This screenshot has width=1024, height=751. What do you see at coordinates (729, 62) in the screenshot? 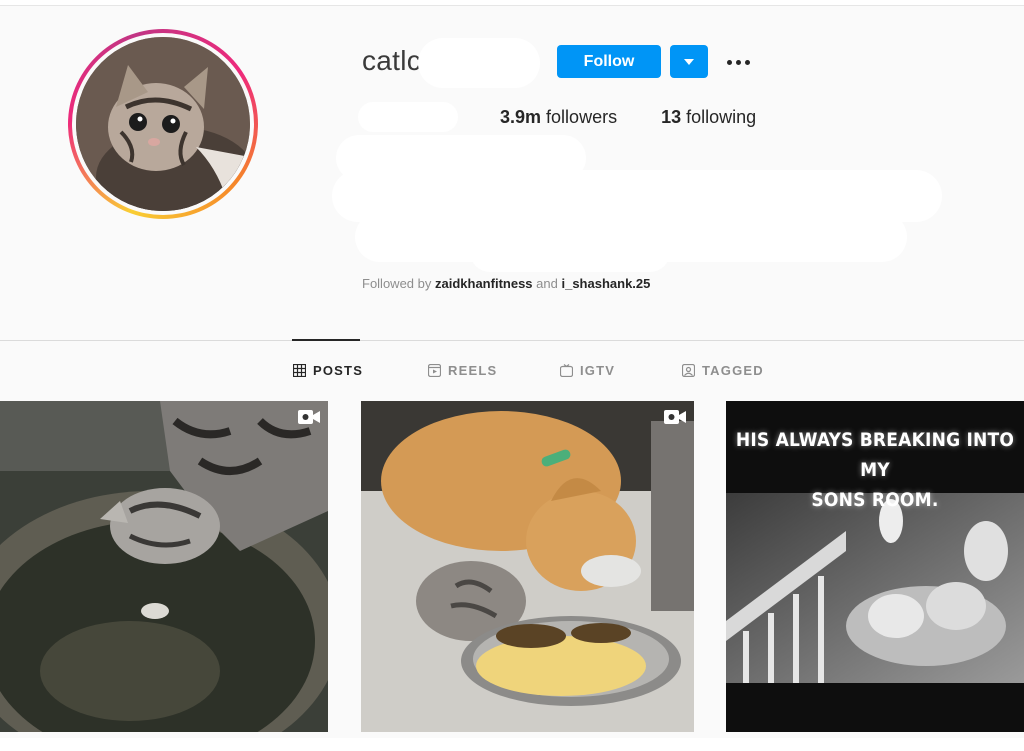
I see `more-dots-icon` at bounding box center [729, 62].